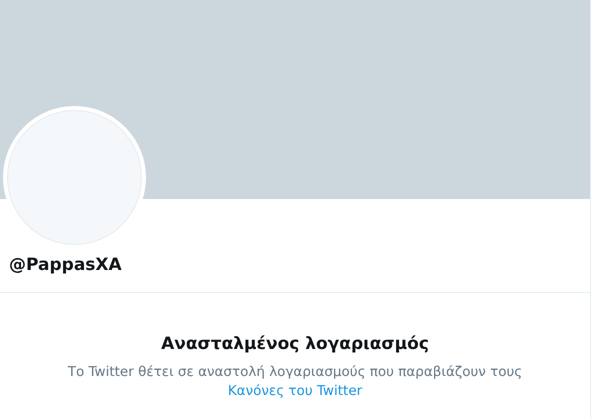 Image resolution: width=596 pixels, height=419 pixels. Describe the element at coordinates (295, 382) in the screenshot. I see `notice-text: Το Twitter θέτει σε αναστολή λογαριασμούς που παραβιάζουν τους Κανόνες του Twitter` at that location.